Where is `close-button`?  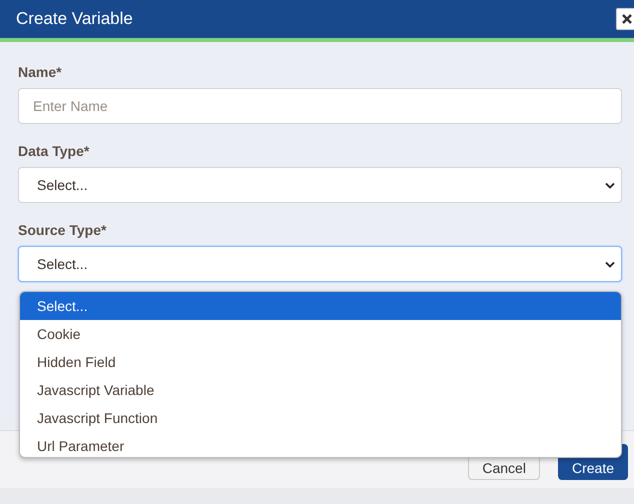
close-button is located at coordinates (625, 19).